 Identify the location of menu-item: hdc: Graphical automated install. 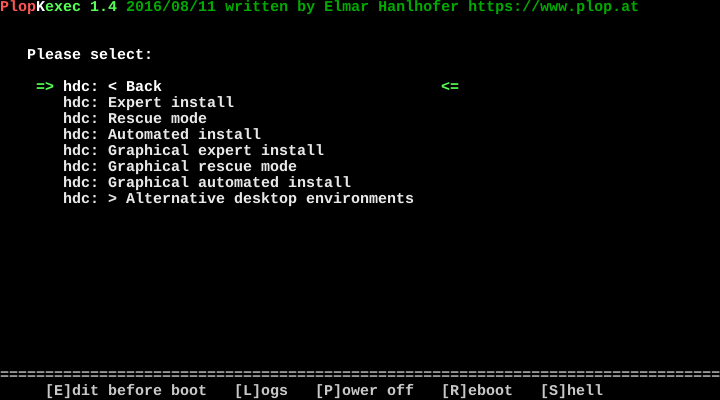
(207, 183).